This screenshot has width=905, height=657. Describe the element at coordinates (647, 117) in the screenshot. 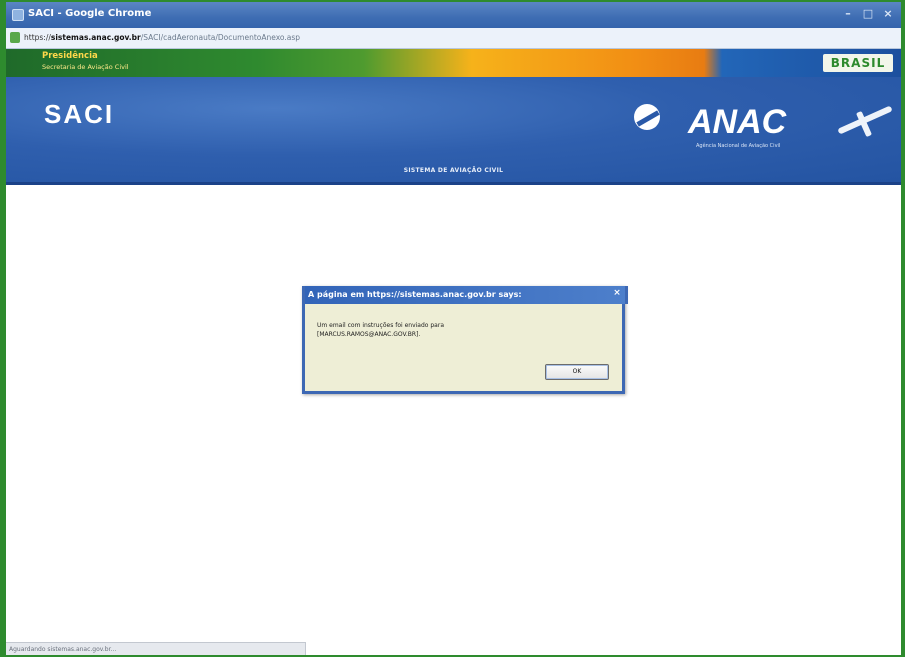

I see `anac-swoosh-icon` at that location.